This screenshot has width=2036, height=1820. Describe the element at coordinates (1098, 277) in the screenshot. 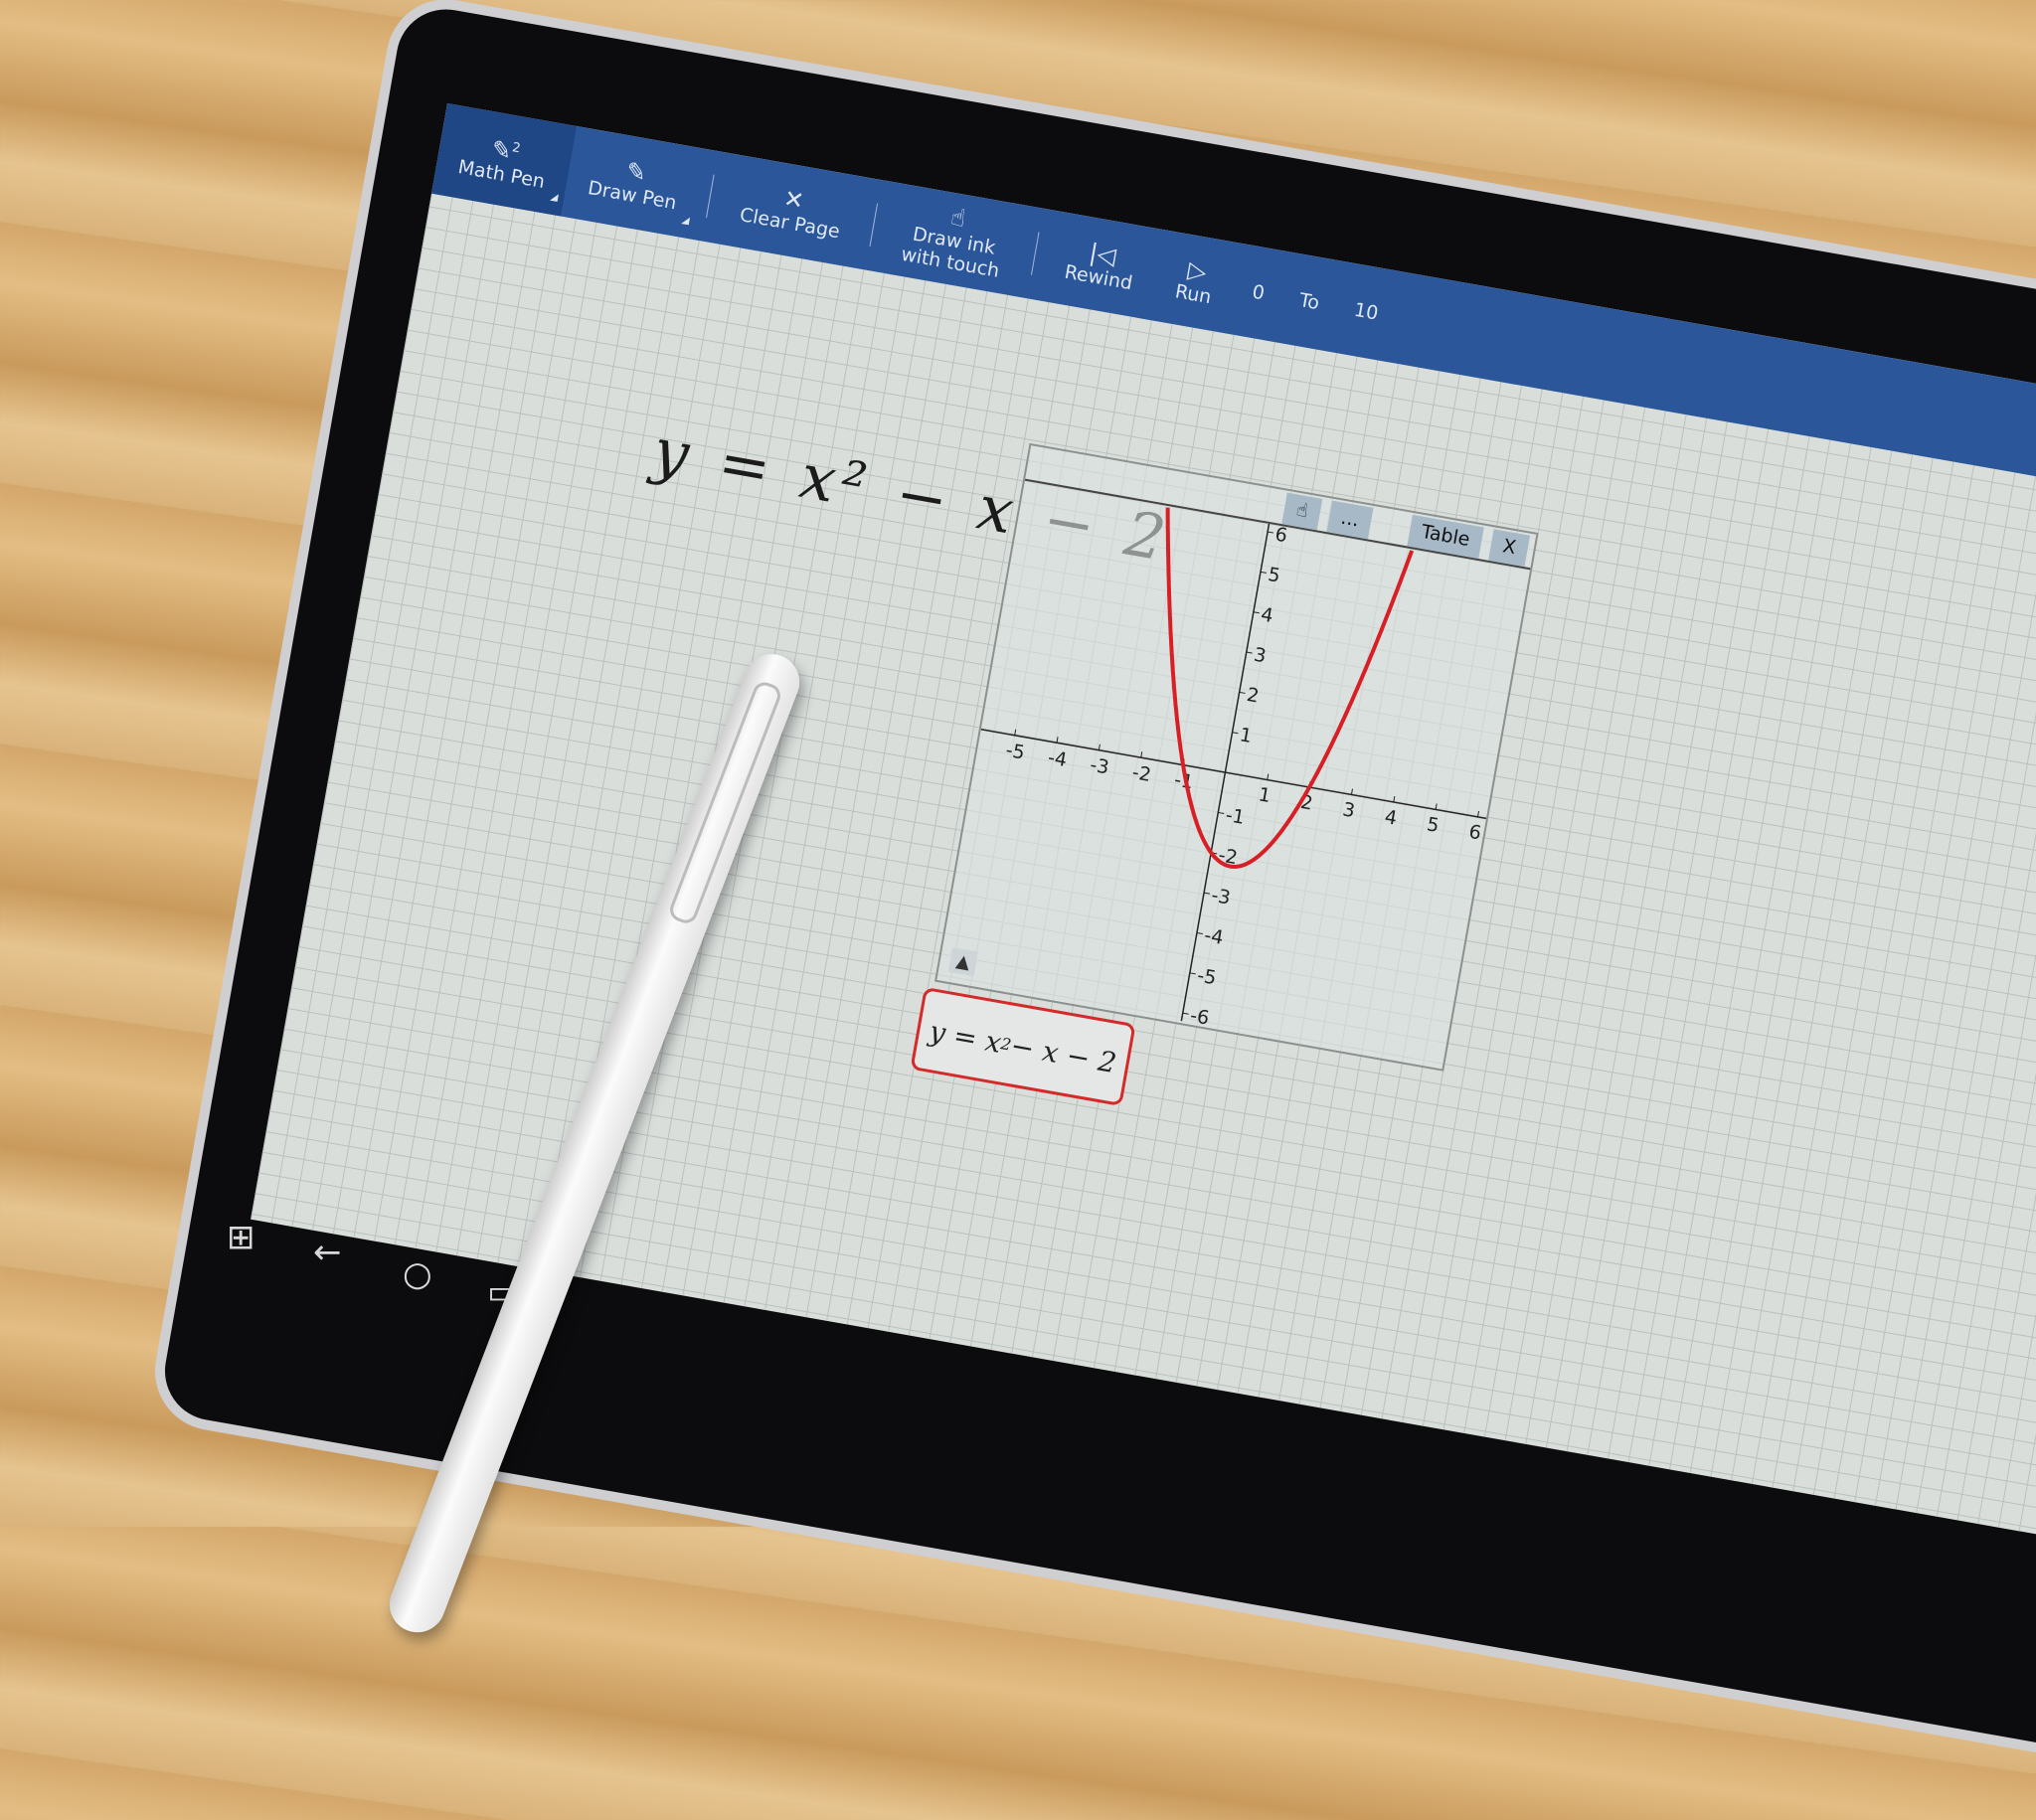

I see `rewind-label: Rewind` at that location.